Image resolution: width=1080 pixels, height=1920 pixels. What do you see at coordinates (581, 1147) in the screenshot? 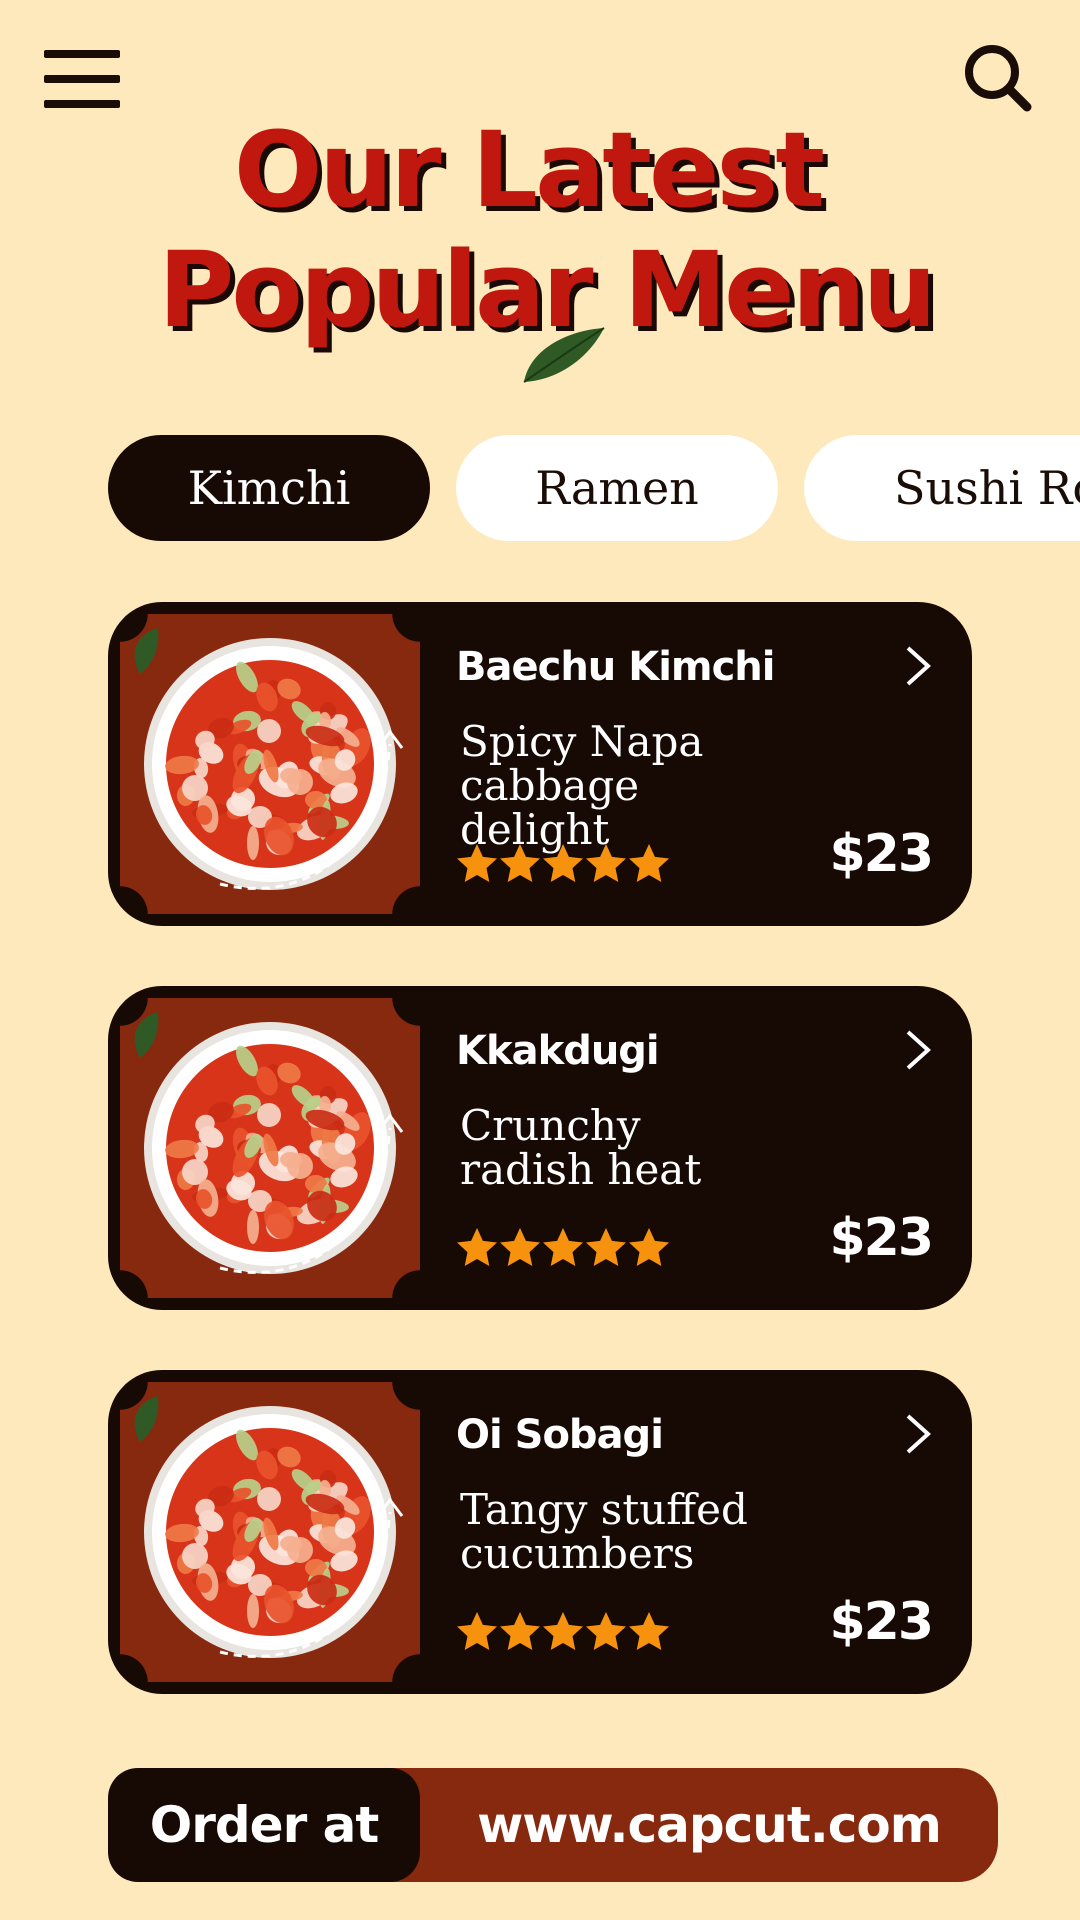
I see `menu-item-description: Crunchy radish heat` at bounding box center [581, 1147].